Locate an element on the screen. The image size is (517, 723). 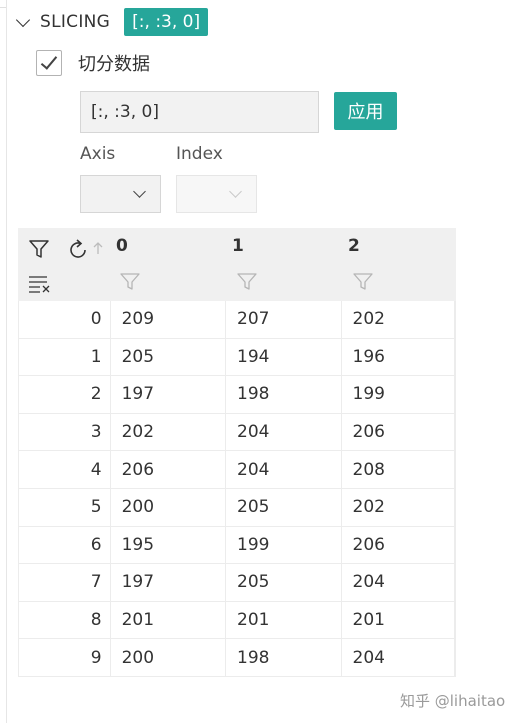
row-index: 4 is located at coordinates (65, 469).